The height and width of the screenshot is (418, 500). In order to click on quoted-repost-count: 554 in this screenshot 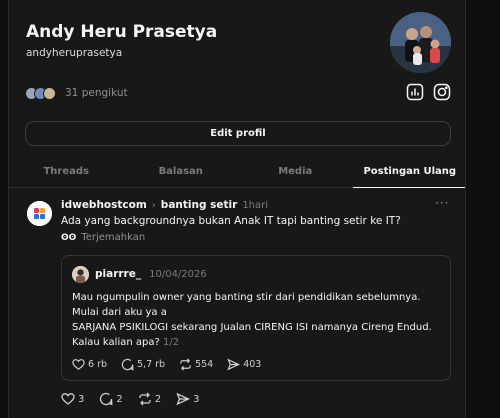, I will do `click(204, 364)`.